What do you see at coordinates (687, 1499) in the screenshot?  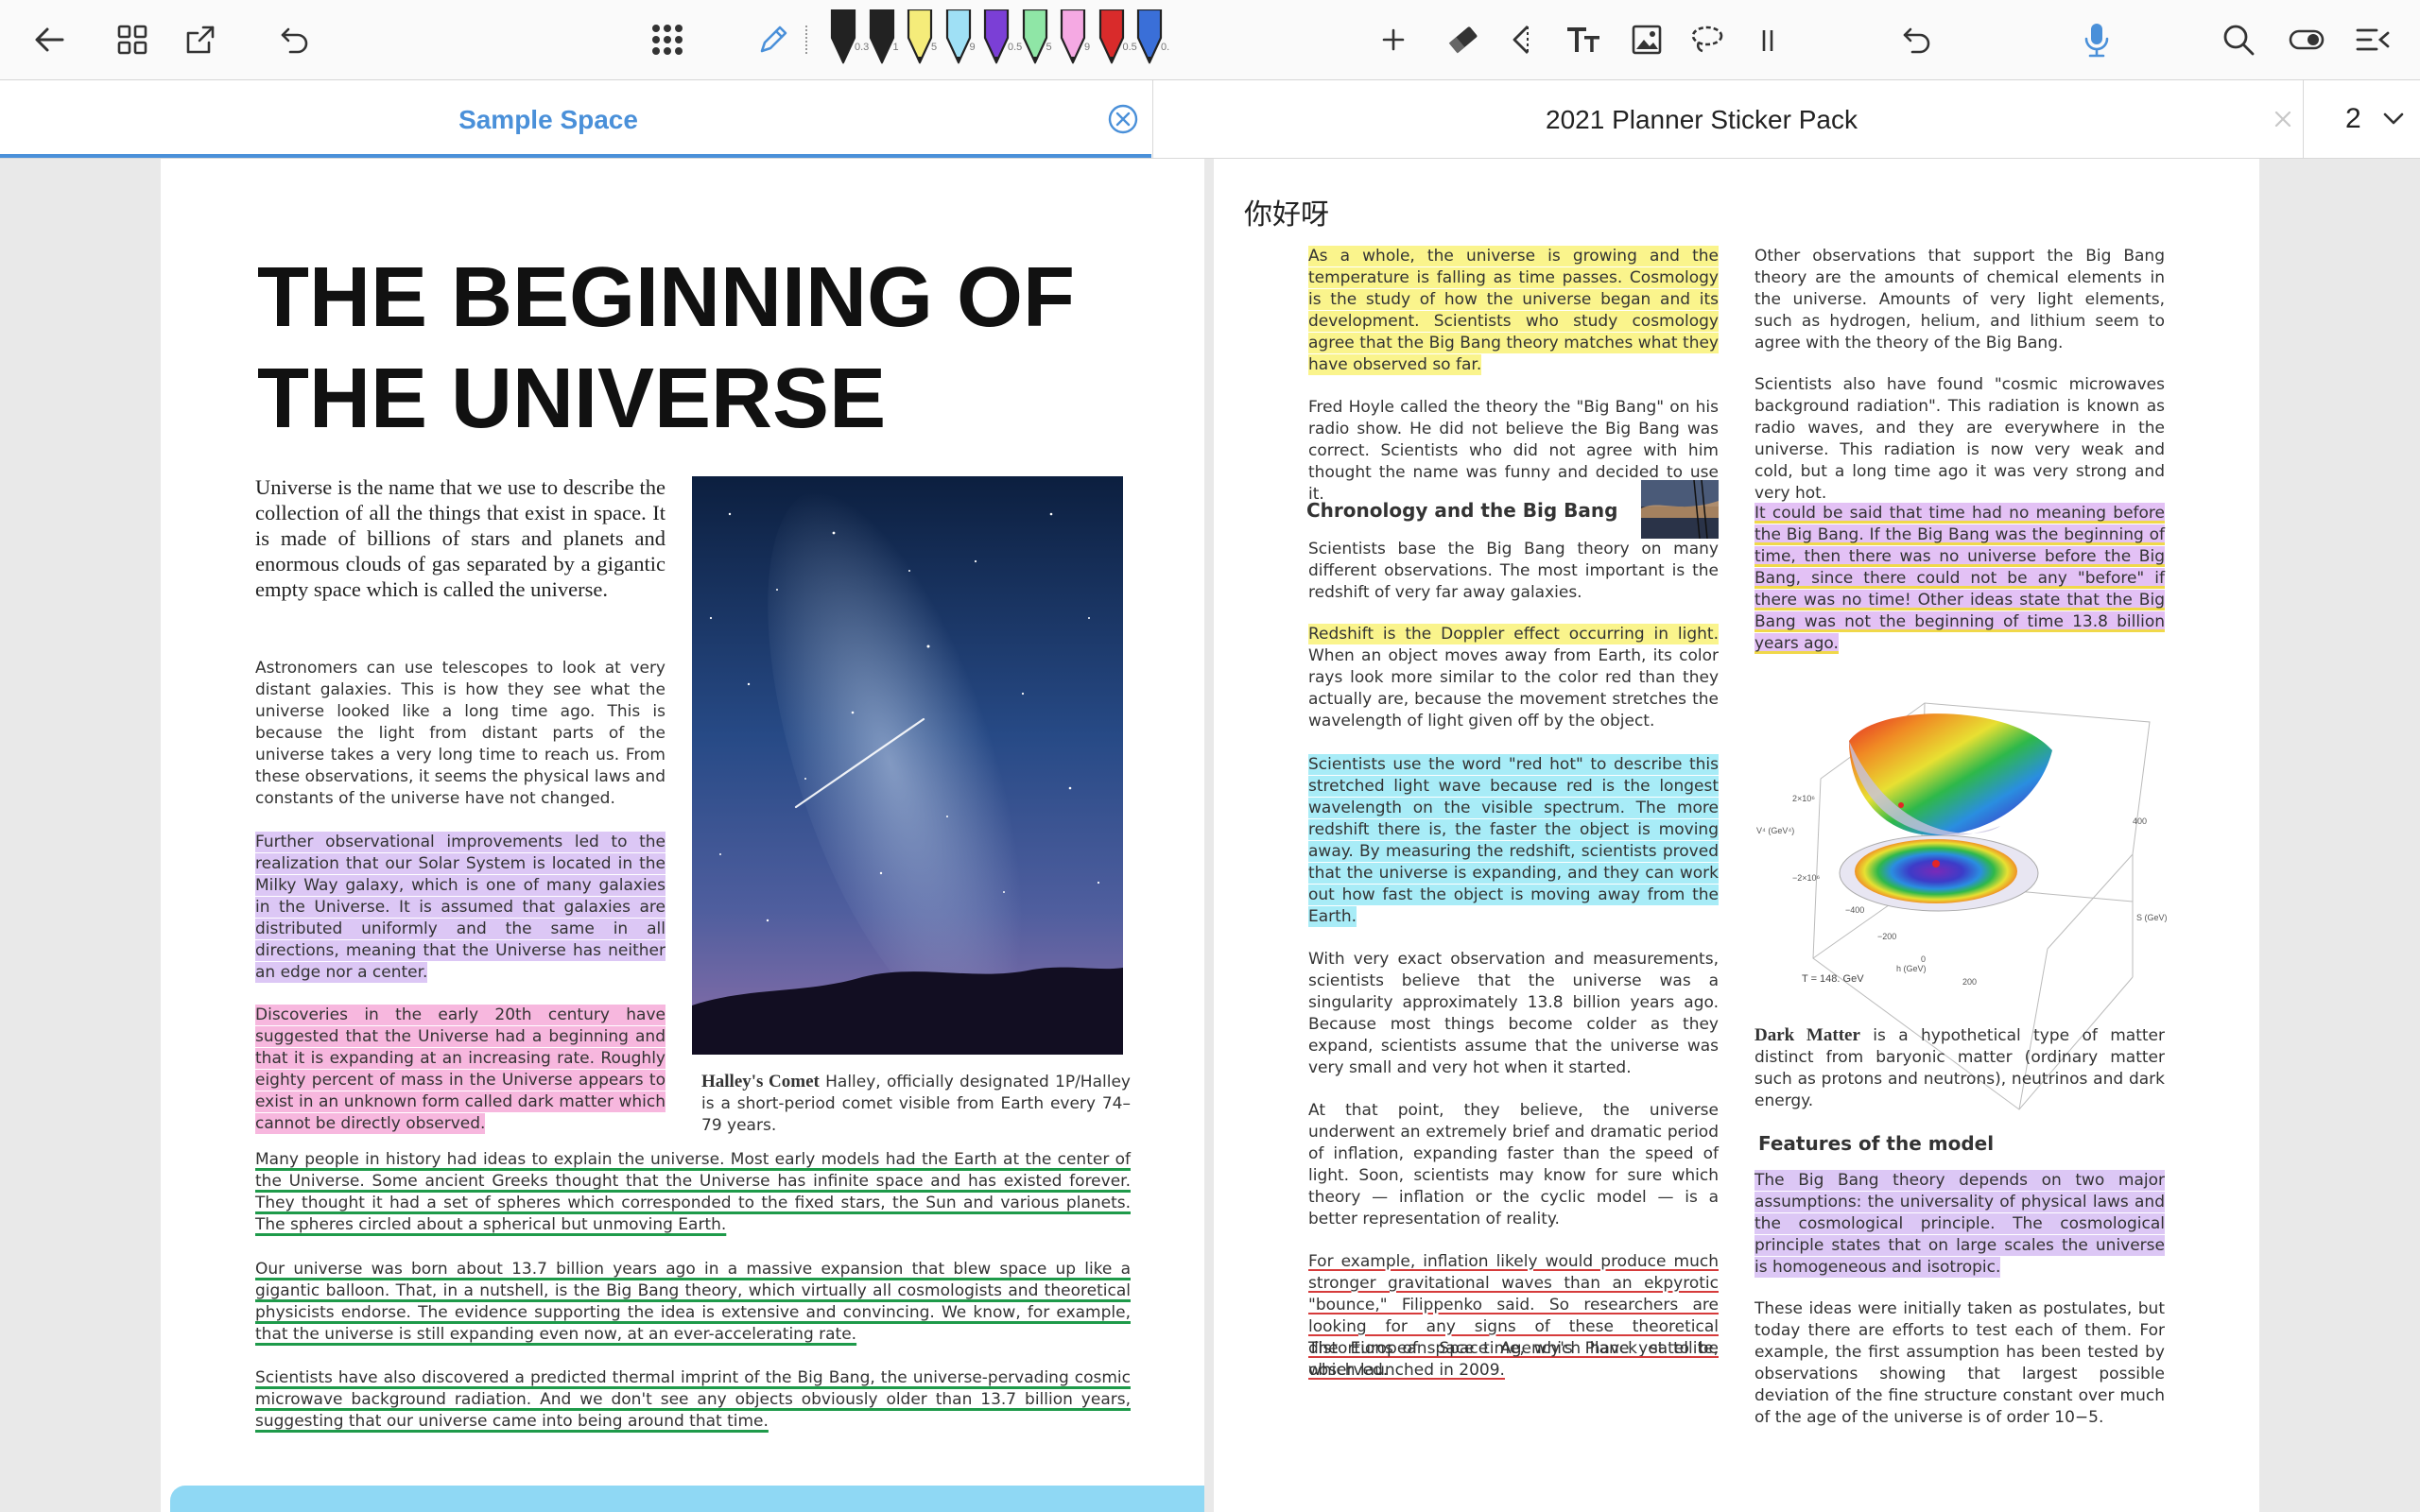 I see `page-bottom-band` at bounding box center [687, 1499].